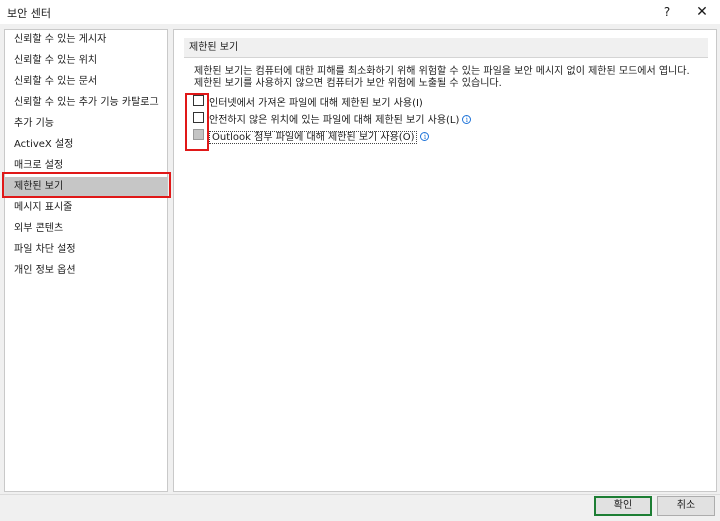  What do you see at coordinates (198, 134) in the screenshot?
I see `outlook-attachments-checkbox` at bounding box center [198, 134].